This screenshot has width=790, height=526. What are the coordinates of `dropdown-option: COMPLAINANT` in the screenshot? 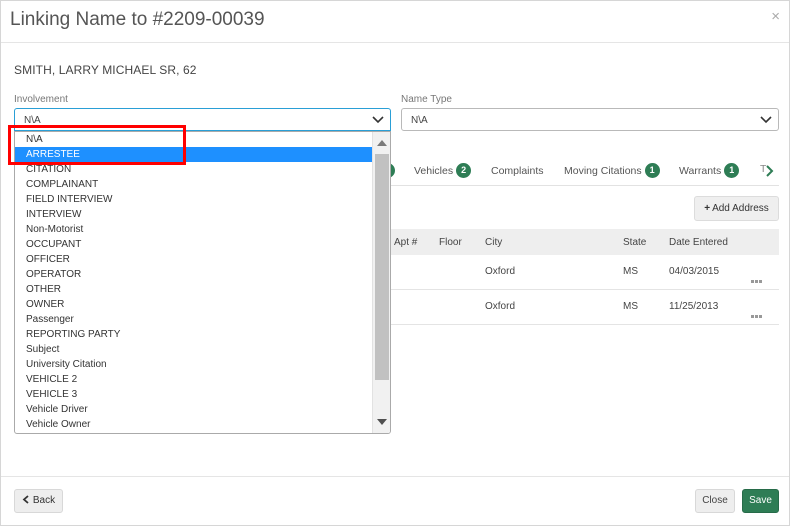 It's located at (193, 184).